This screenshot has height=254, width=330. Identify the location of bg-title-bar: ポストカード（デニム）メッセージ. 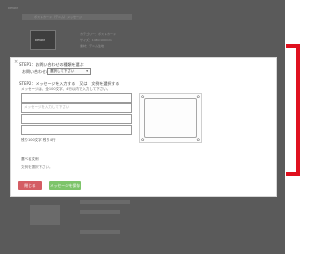
(77, 17).